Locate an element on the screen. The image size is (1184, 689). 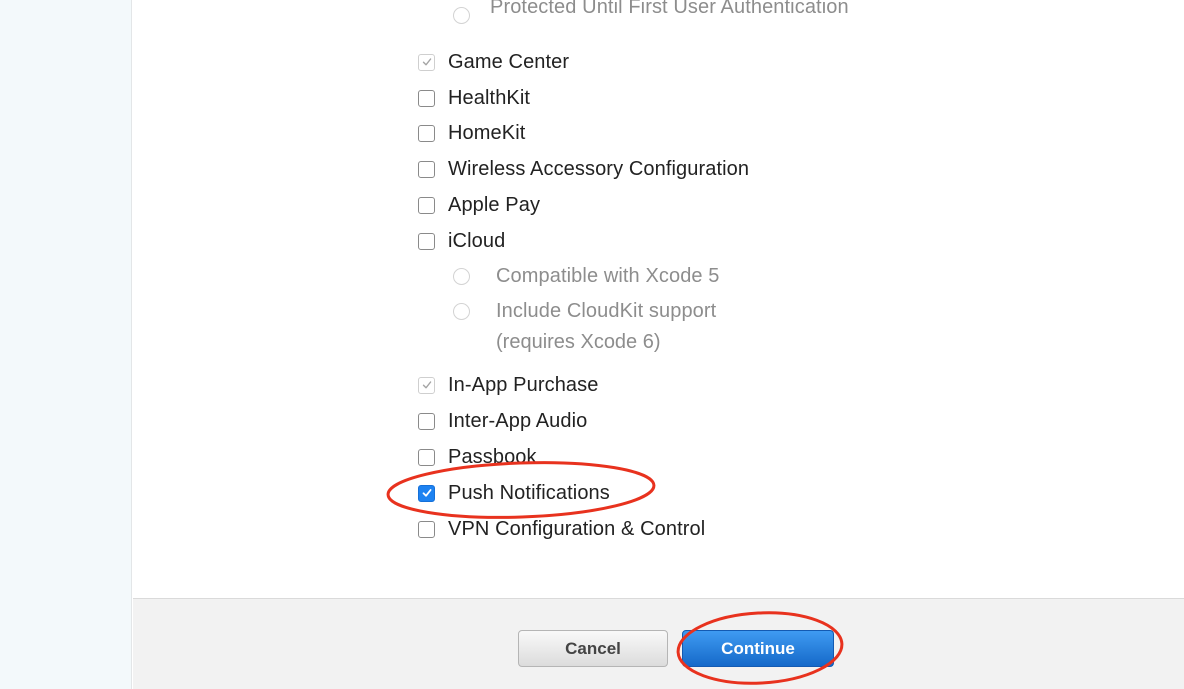
capability-game-center: Game Center is located at coordinates (493, 62).